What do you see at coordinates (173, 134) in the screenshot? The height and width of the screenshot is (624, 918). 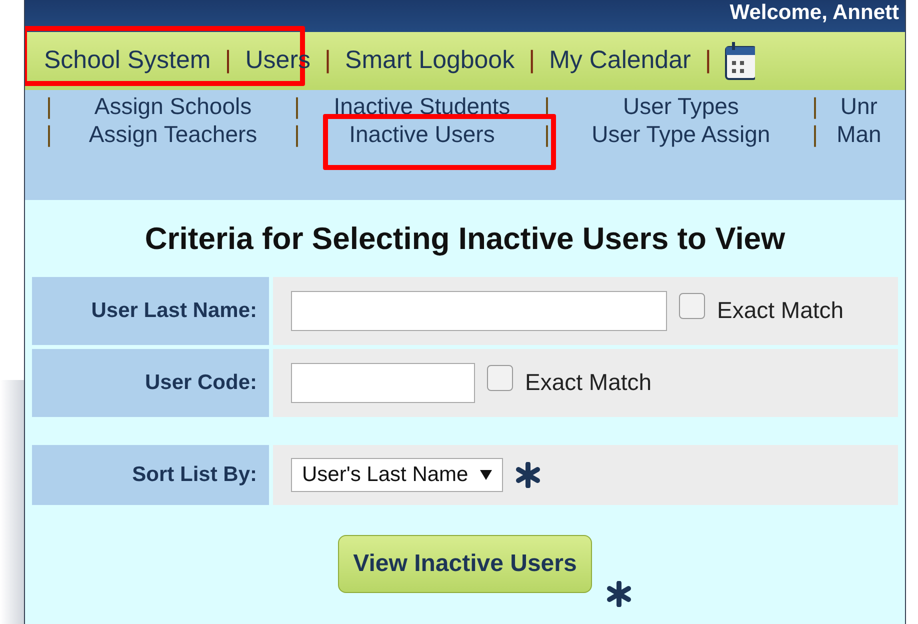 I see `submenu-link: Assign Teachers` at bounding box center [173, 134].